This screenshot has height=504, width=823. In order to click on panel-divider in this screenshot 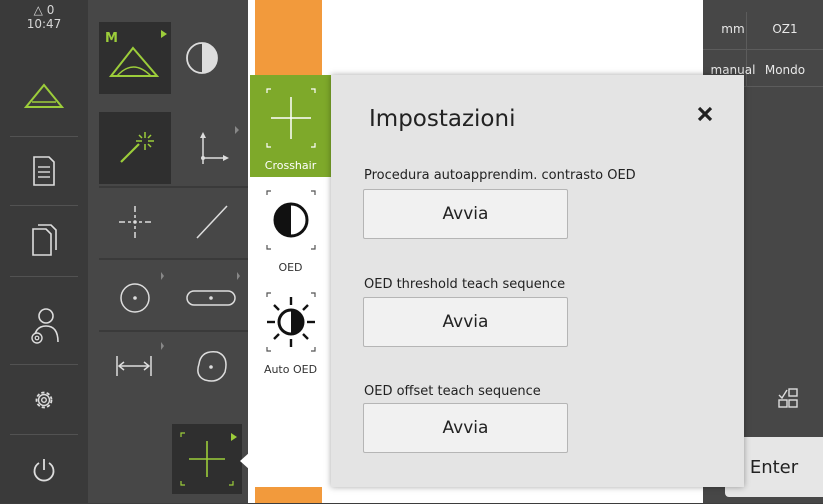, I will do `click(763, 49)`.